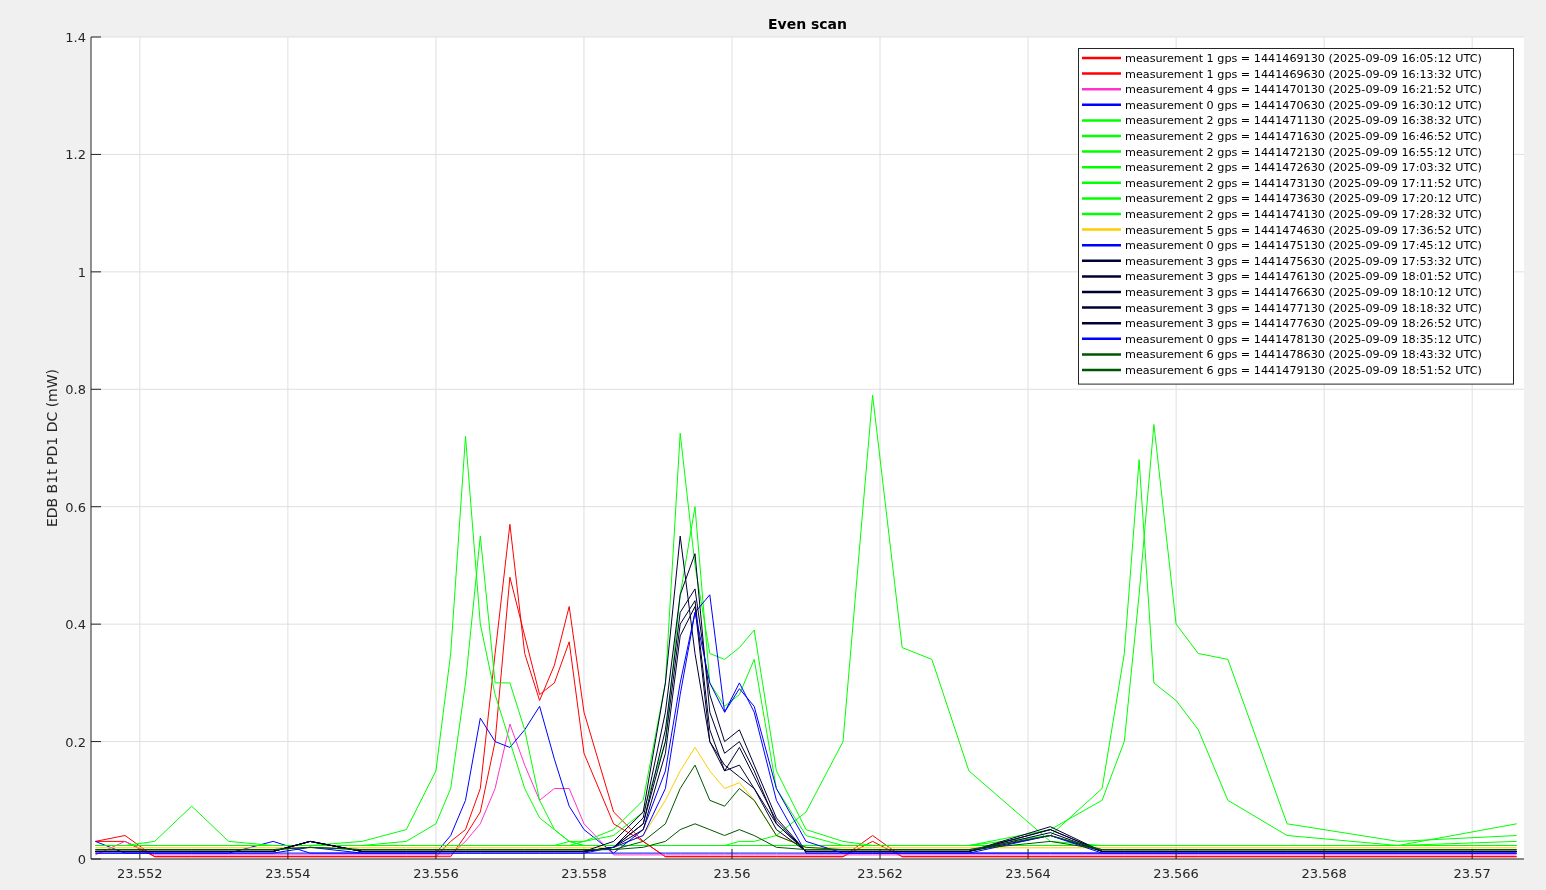  What do you see at coordinates (1303, 105) in the screenshot?
I see `legend-label: measurement 0 gps = 1441470630 (2025-09-09 16:30:12 UTC)` at bounding box center [1303, 105].